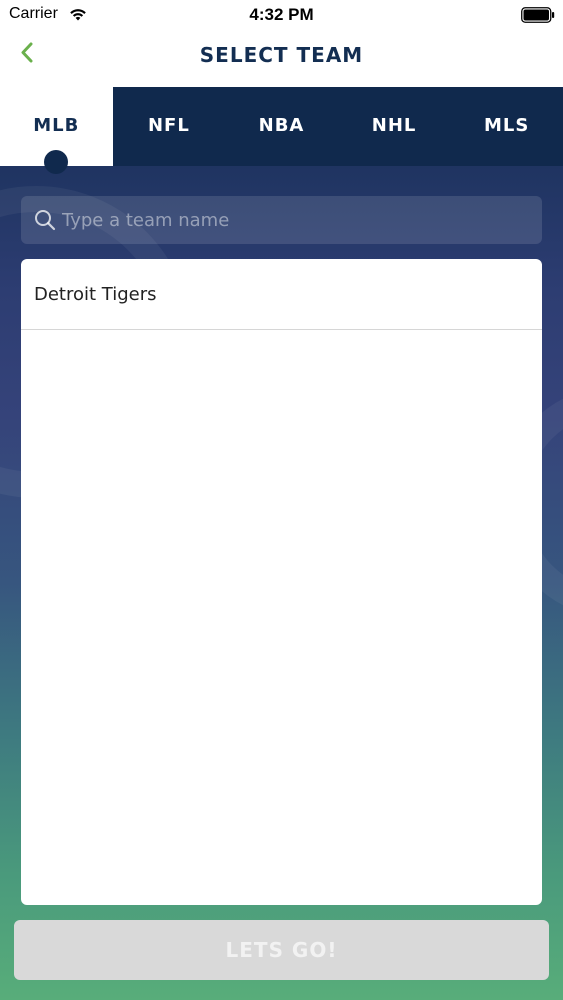 Image resolution: width=563 pixels, height=1000 pixels. I want to click on tab-label: NBA, so click(281, 125).